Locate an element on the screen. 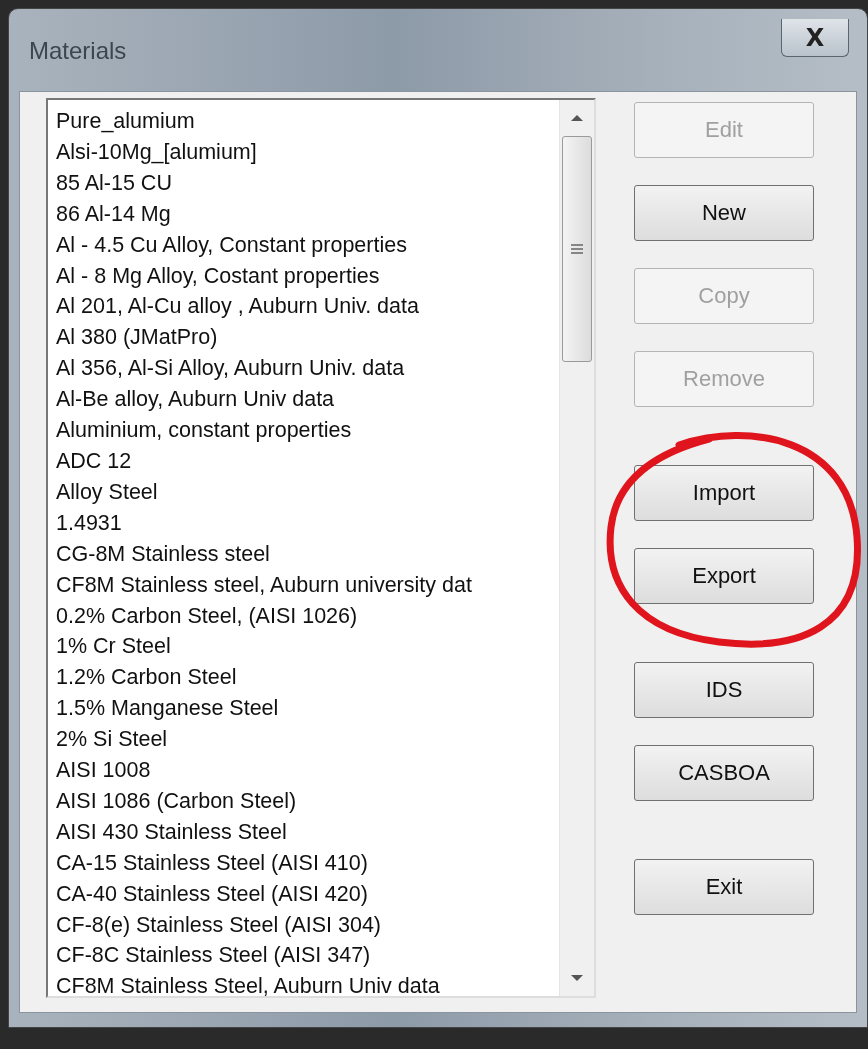  list-item: 85 Al-15 CU is located at coordinates (307, 183).